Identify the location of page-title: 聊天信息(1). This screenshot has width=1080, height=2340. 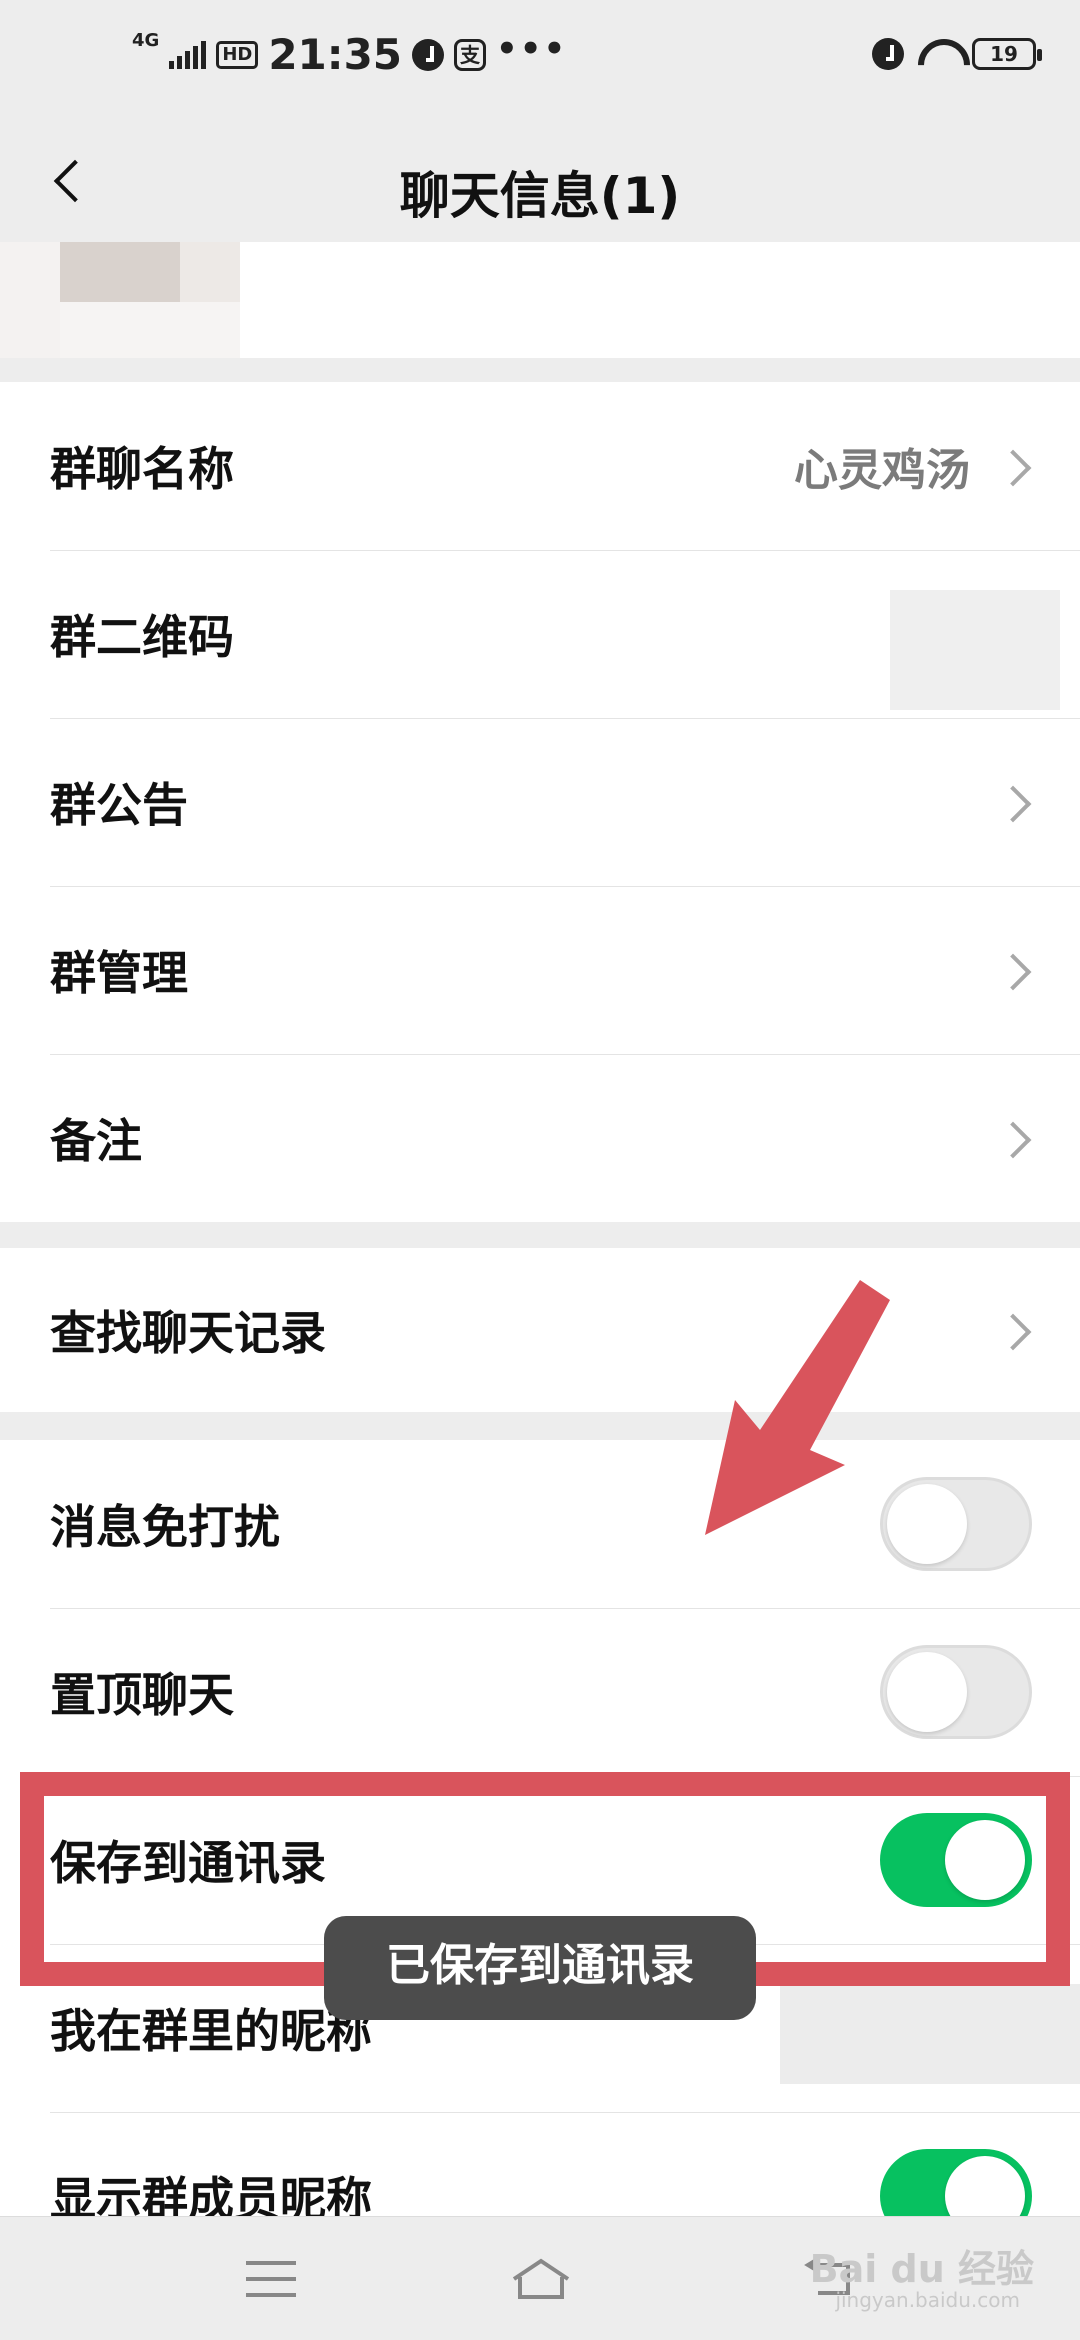
(540, 196).